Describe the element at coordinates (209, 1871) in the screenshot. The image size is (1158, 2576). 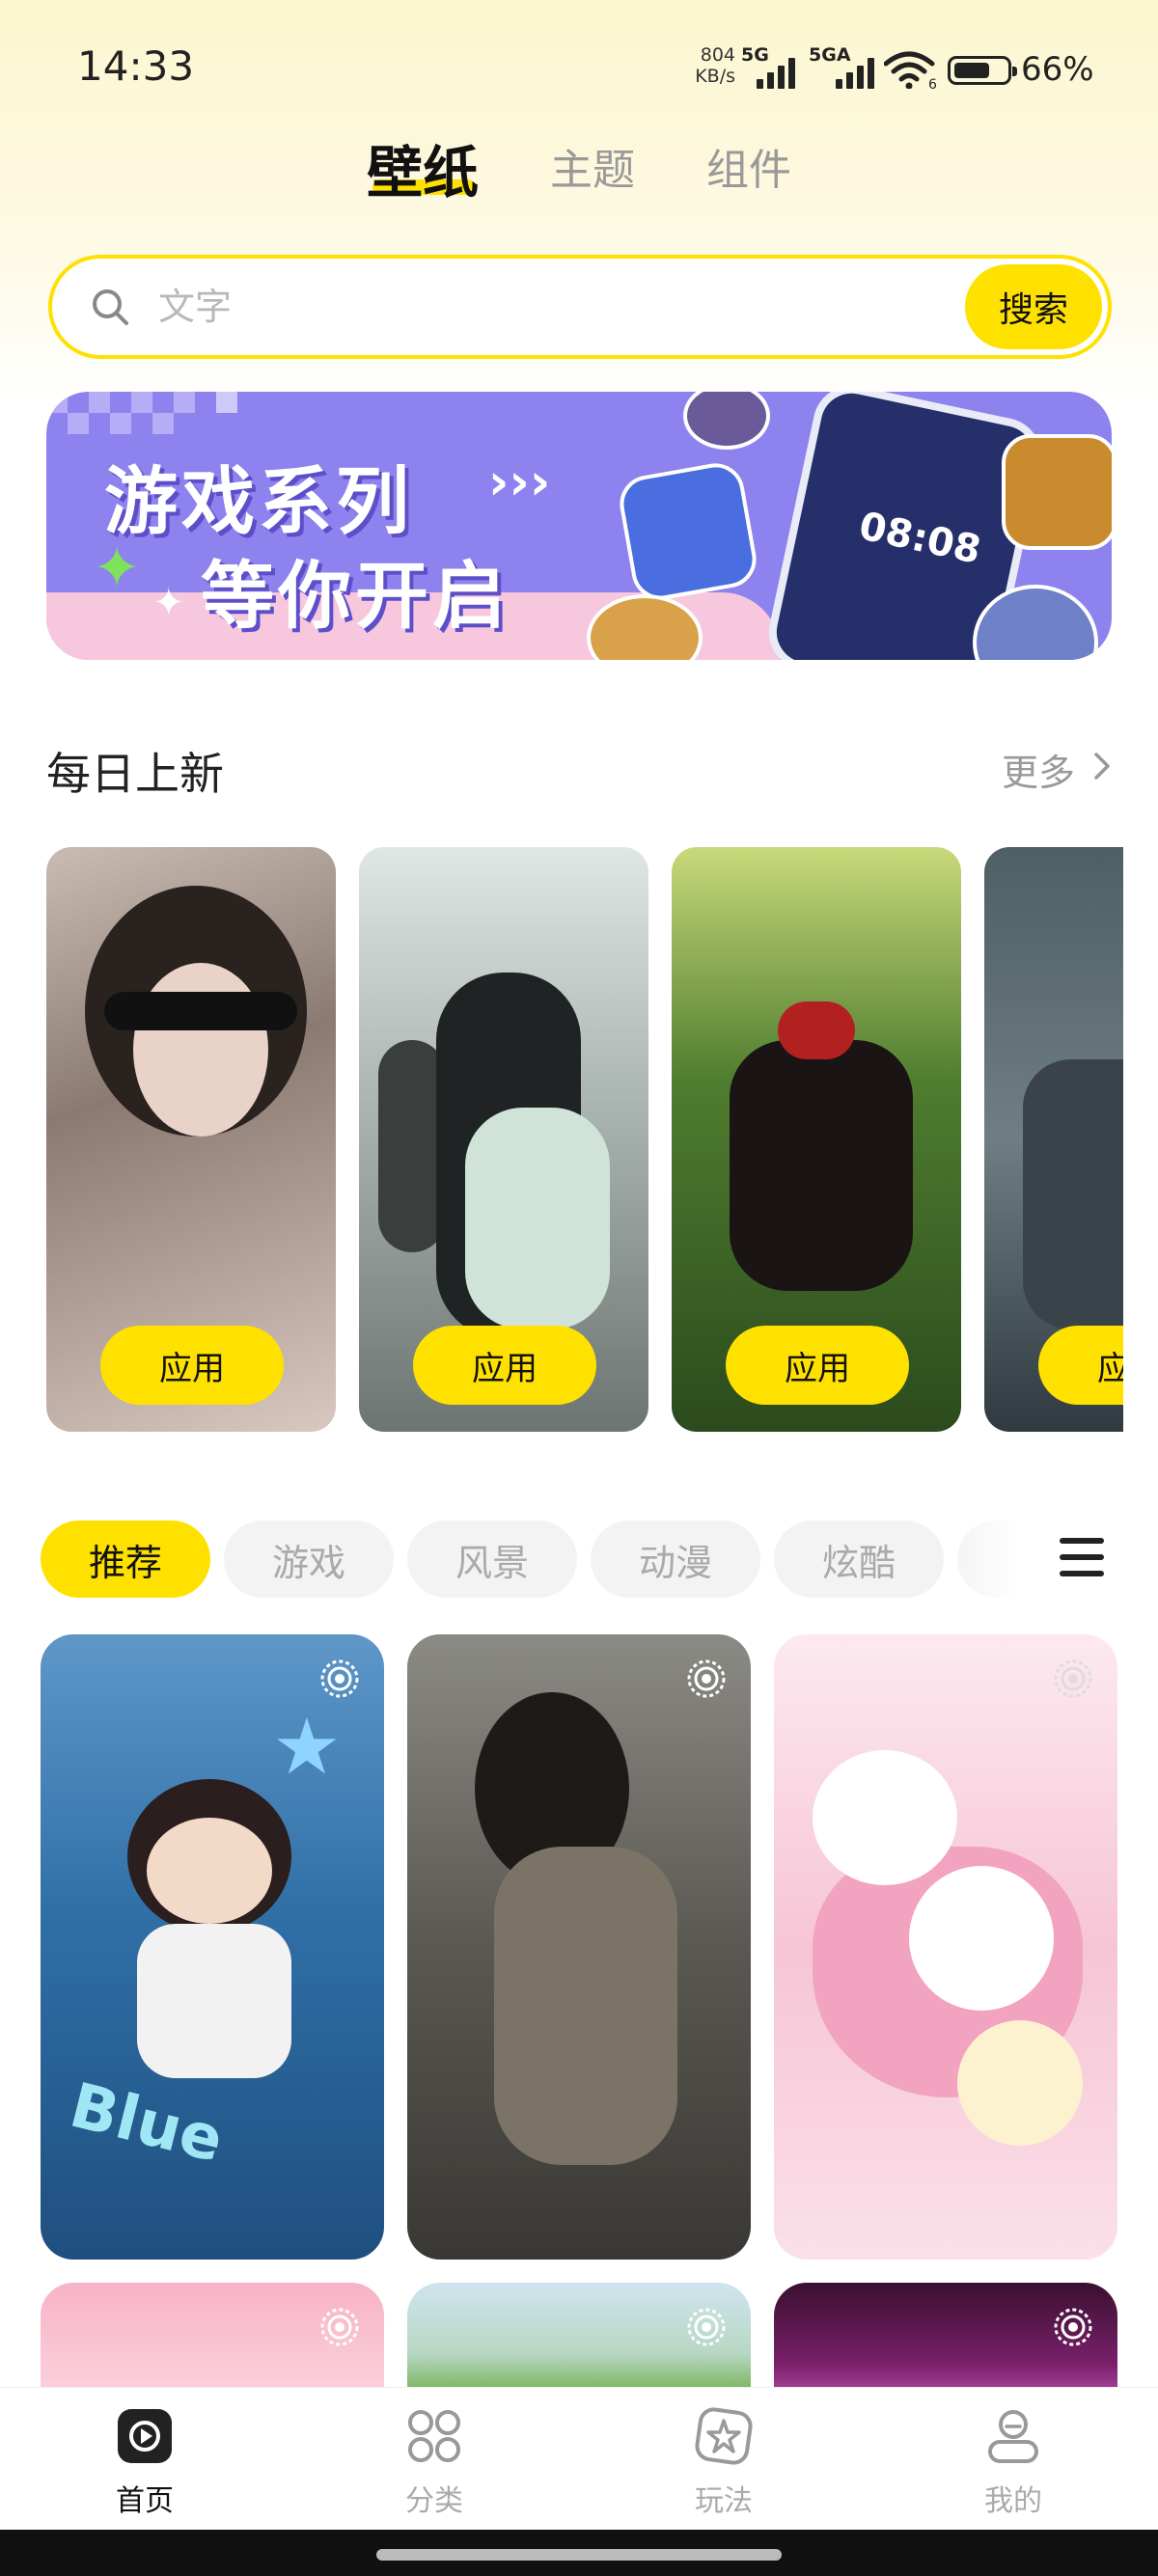
I see `tile-doll-face` at that location.